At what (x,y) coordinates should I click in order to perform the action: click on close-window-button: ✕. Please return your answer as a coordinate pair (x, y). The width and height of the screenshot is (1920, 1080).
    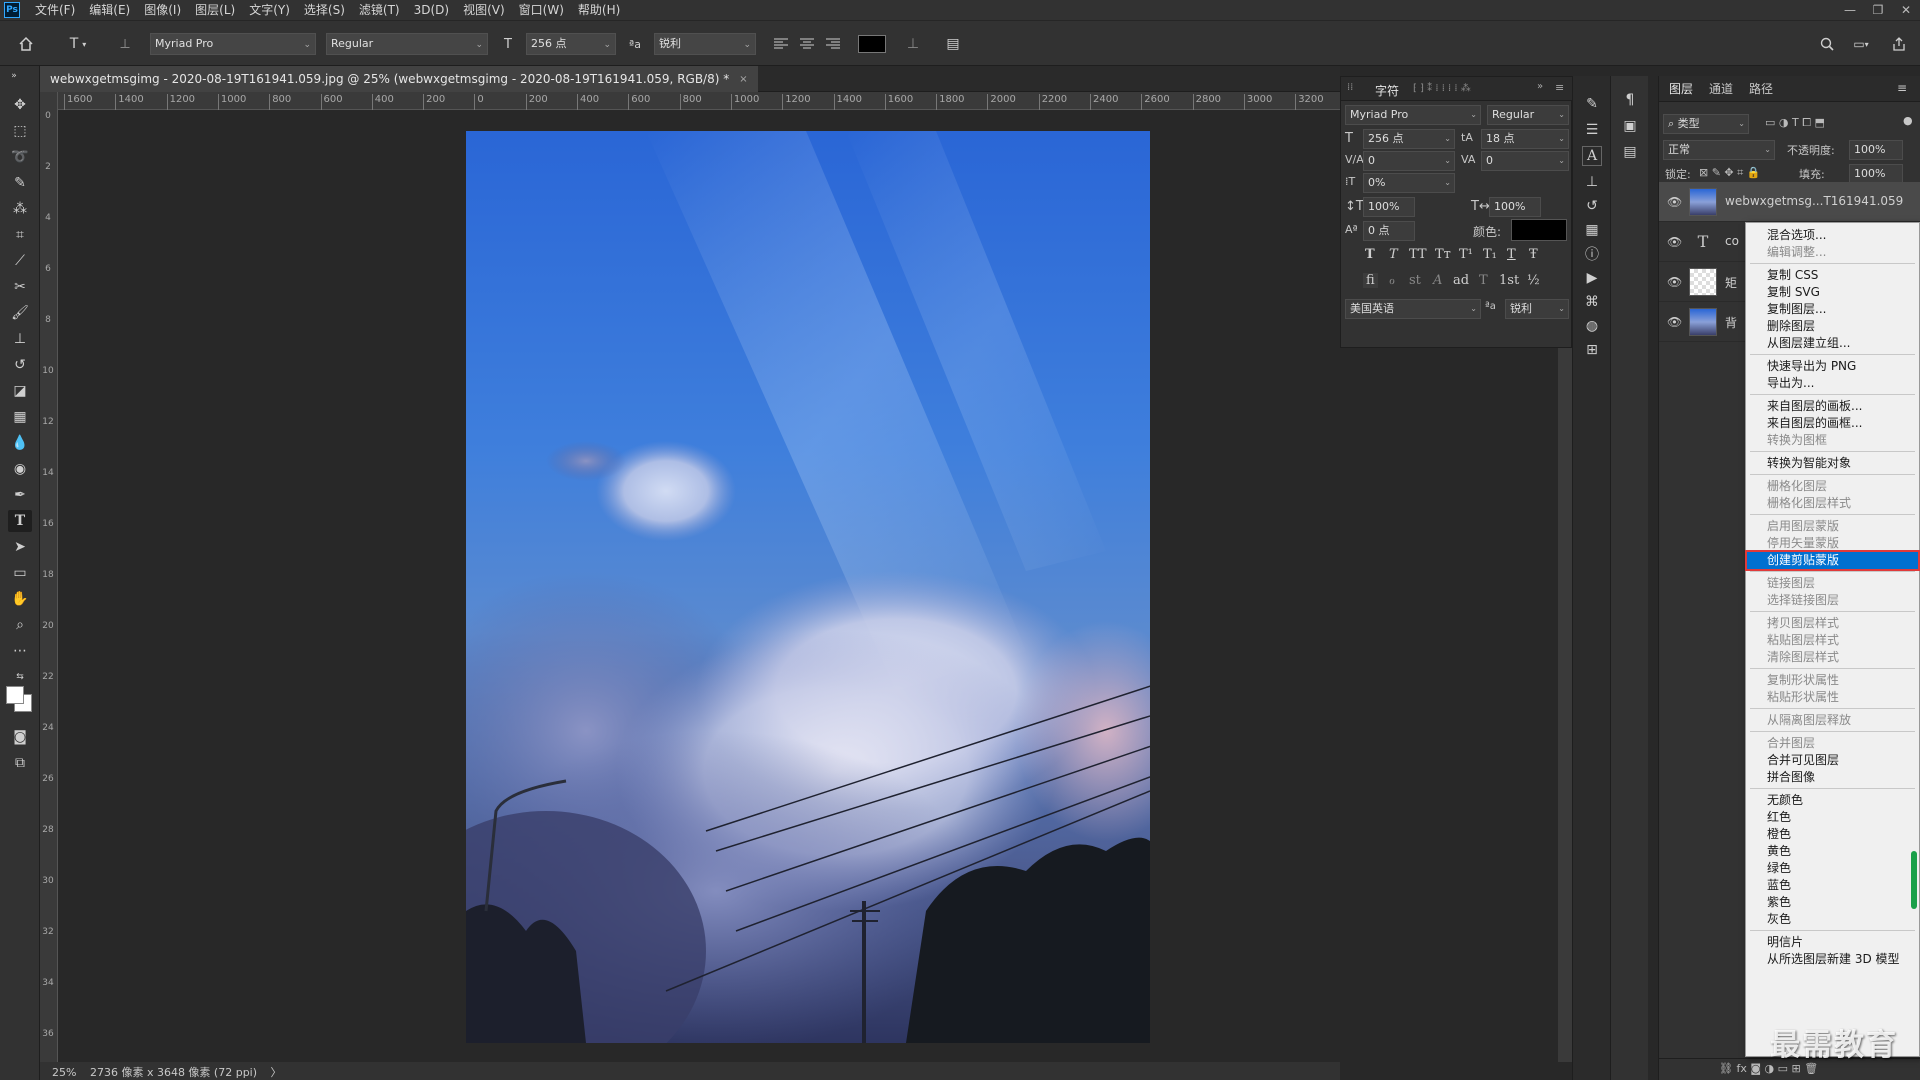
    Looking at the image, I should click on (1906, 10).